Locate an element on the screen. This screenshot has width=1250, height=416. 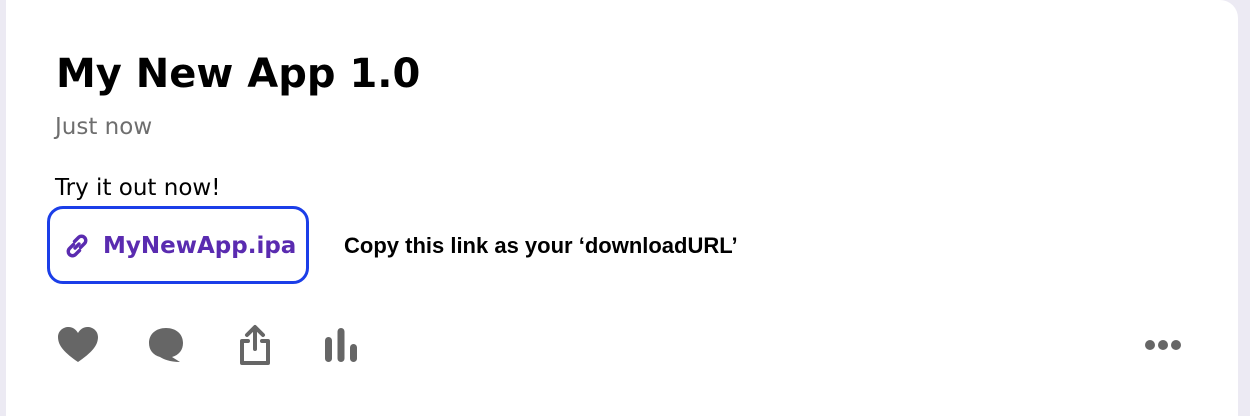
post-title: My New App 1.0 is located at coordinates (238, 74).